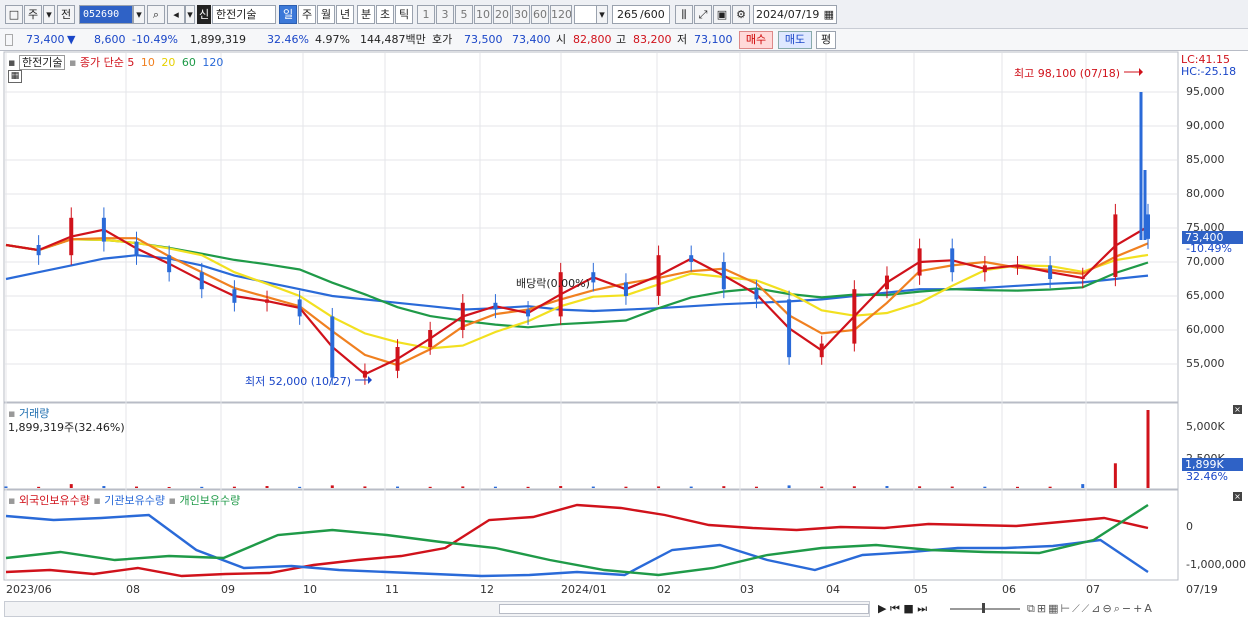  What do you see at coordinates (895, 608) in the screenshot?
I see `rewind-icon: ⏮` at bounding box center [895, 608].